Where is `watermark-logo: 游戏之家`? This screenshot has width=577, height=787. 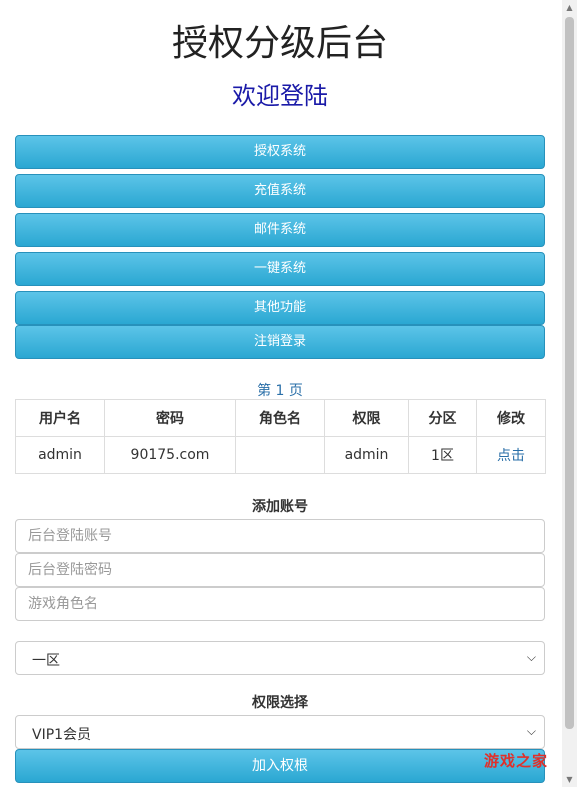
watermark-logo: 游戏之家 is located at coordinates (522, 760).